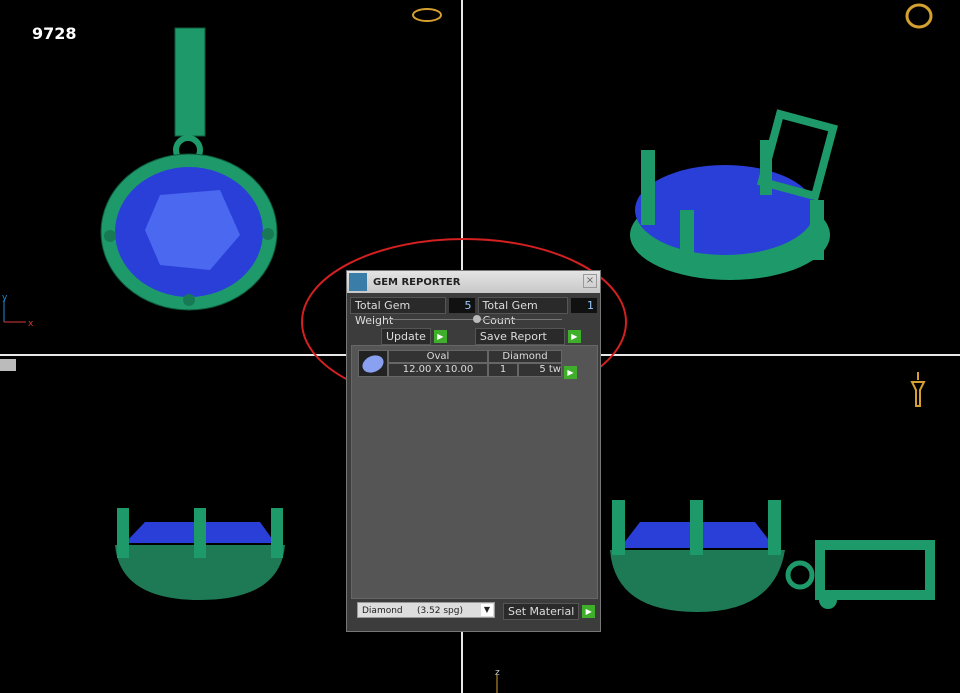 The width and height of the screenshot is (960, 693). Describe the element at coordinates (554, 369) in the screenshot. I see `gem-weight-unit: tw` at that location.